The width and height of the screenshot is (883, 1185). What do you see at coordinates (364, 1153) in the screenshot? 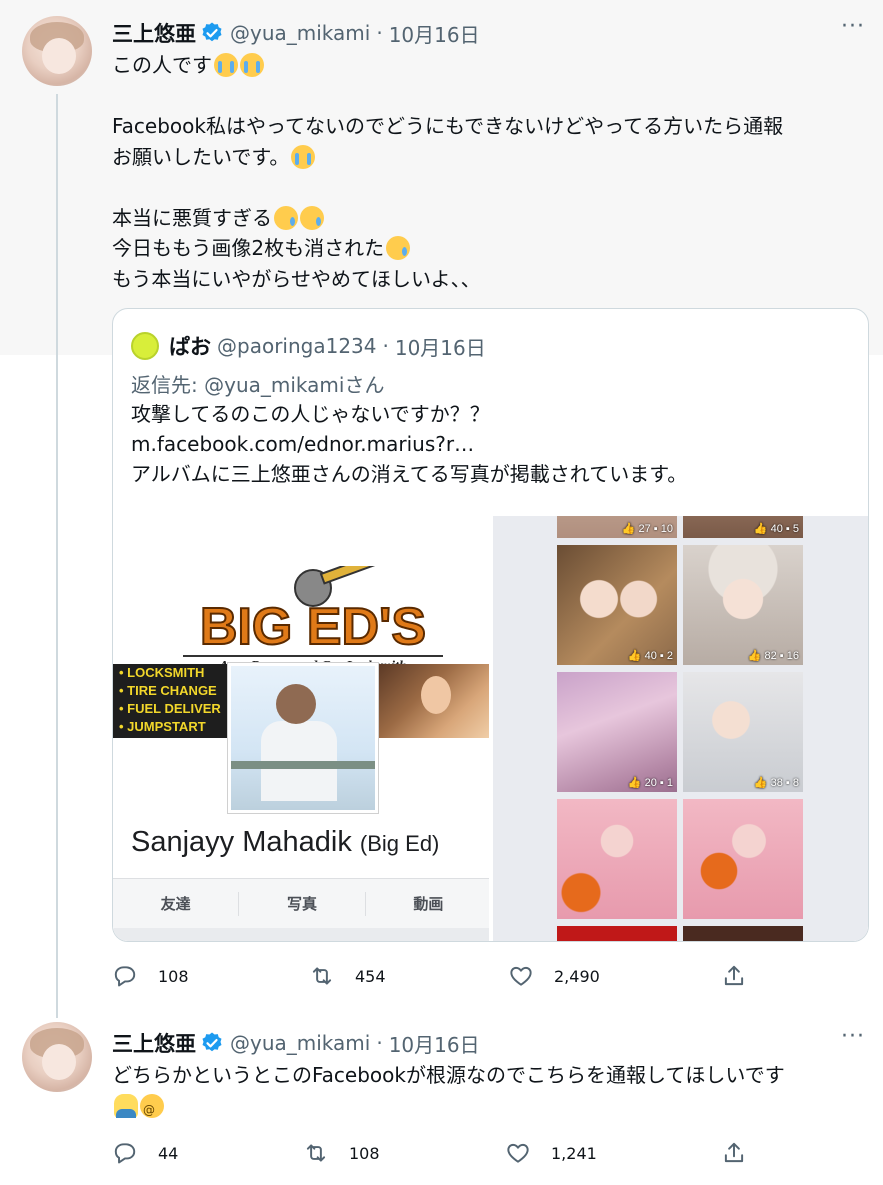
I see `retweet-count: 108` at bounding box center [364, 1153].